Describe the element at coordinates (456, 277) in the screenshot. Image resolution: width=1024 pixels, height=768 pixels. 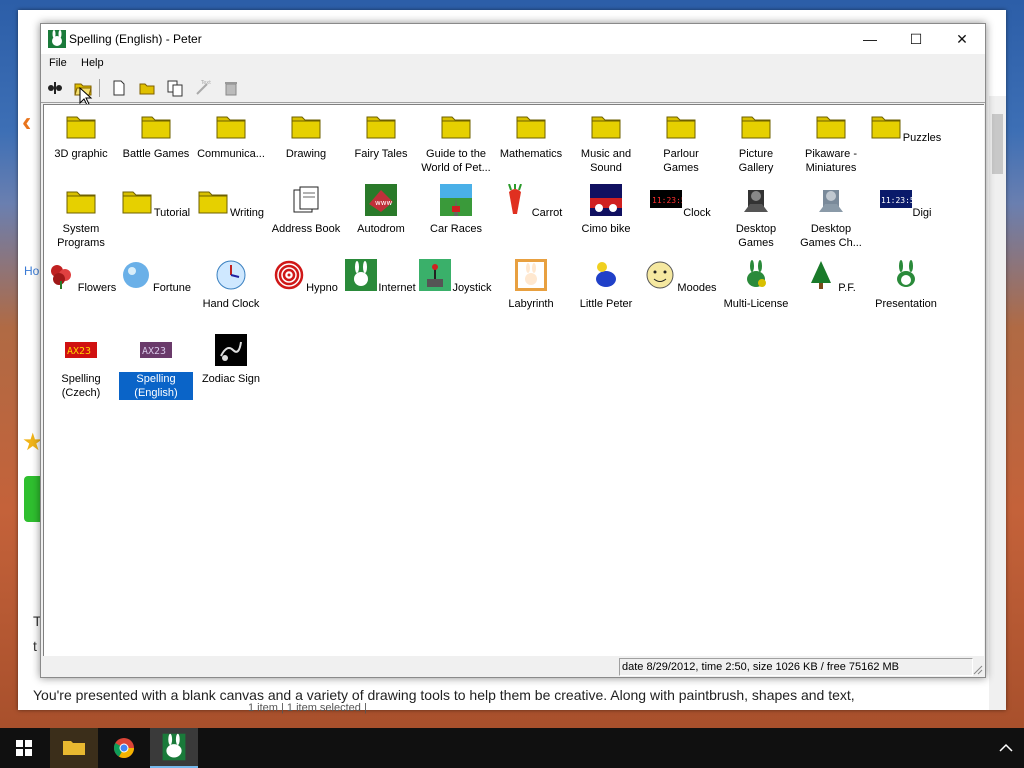
I see `list-item: Joystick` at that location.